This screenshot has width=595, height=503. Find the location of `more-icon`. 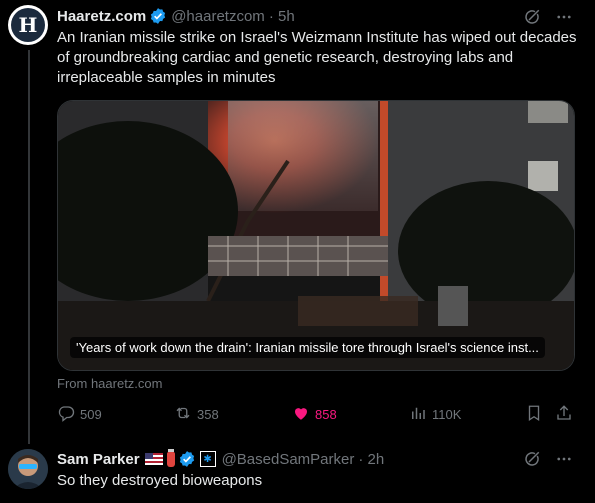

more-icon is located at coordinates (564, 461).